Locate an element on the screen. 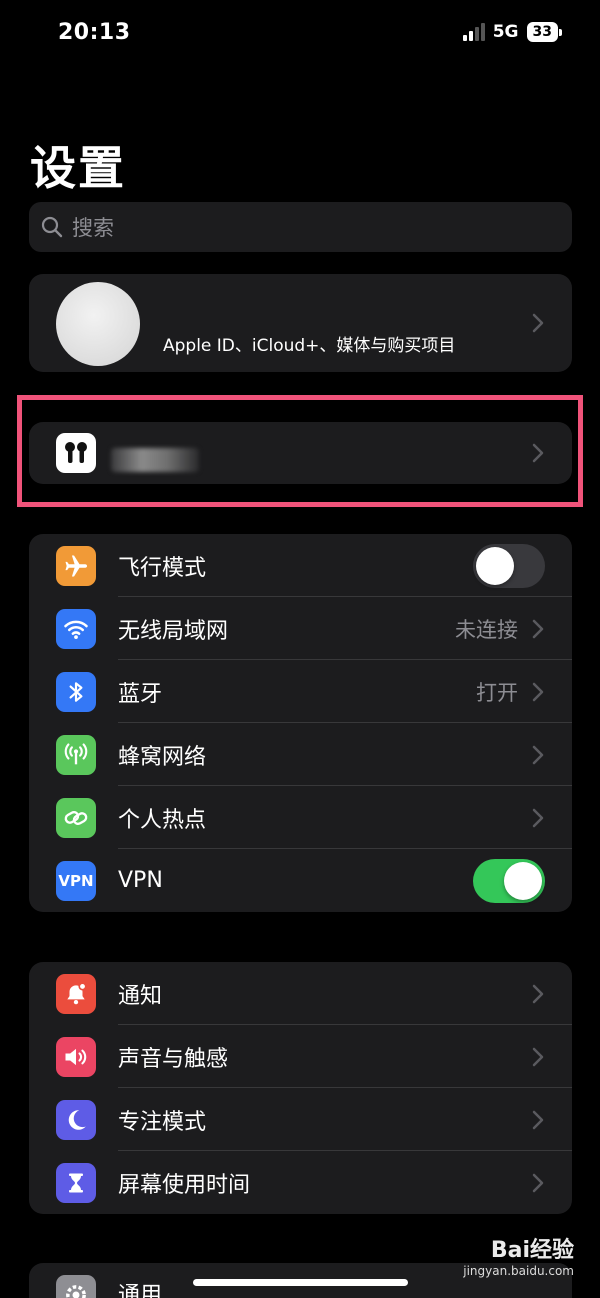 The width and height of the screenshot is (600, 1298). avatar is located at coordinates (98, 324).